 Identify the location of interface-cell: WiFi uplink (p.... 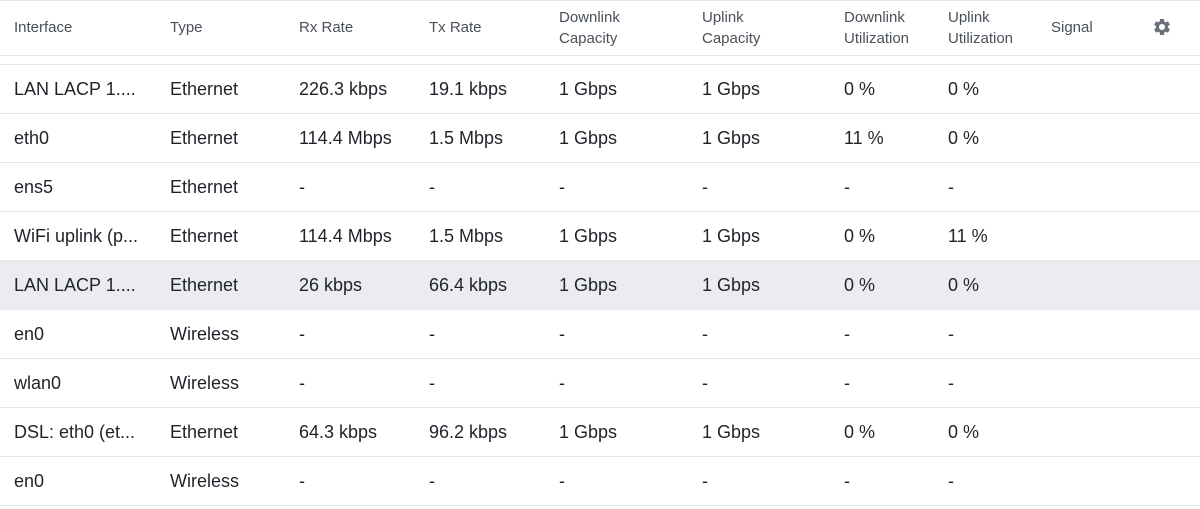
(76, 236).